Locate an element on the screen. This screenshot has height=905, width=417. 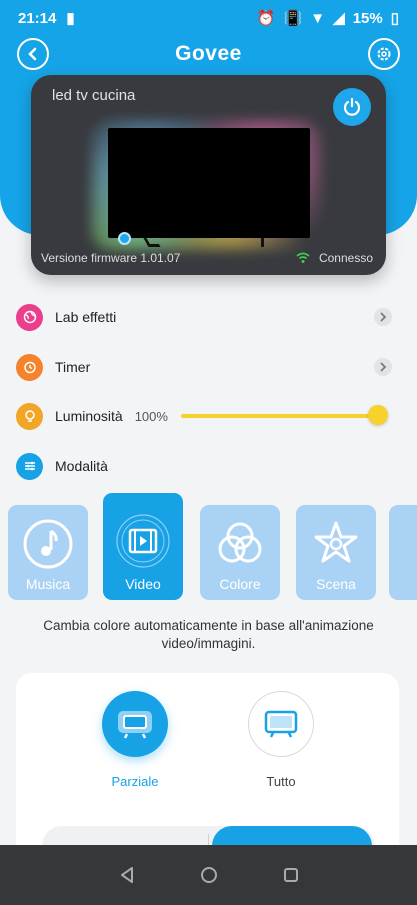
menu-brightness: Luminosità 100% is located at coordinates (204, 416).